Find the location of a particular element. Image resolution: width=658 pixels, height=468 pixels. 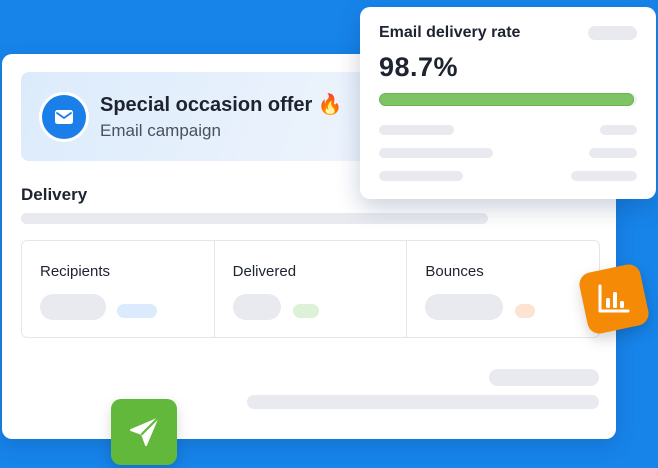

bar-chart-icon is located at coordinates (614, 299).